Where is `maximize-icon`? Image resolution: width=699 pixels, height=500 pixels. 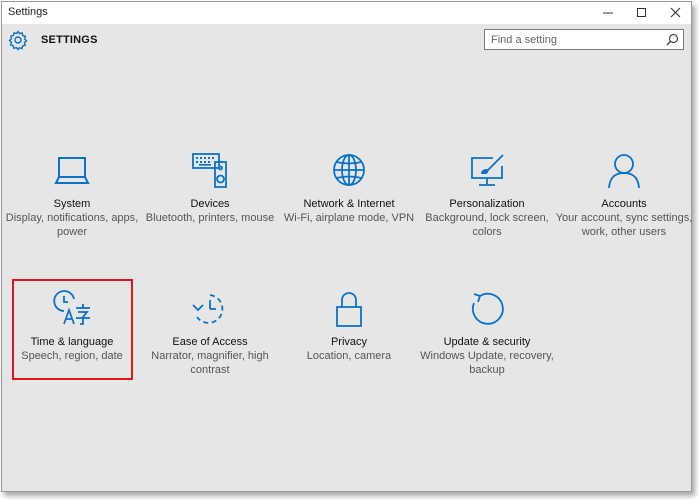
maximize-icon is located at coordinates (641, 12).